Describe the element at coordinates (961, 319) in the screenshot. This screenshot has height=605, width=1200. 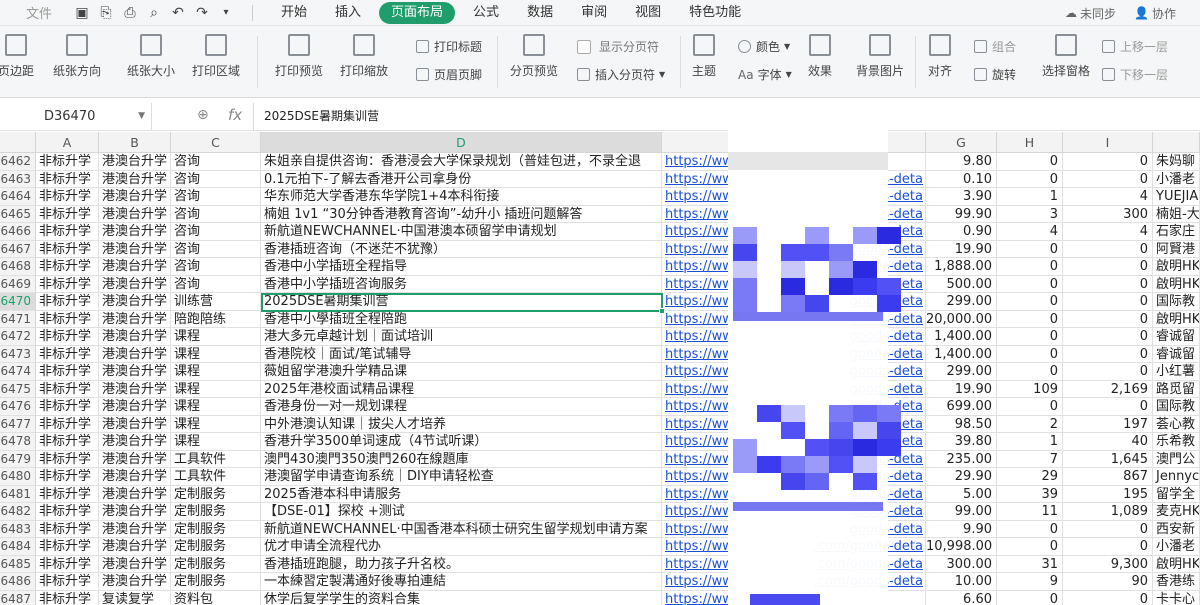
I see `cell-price: 20,000.00` at that location.